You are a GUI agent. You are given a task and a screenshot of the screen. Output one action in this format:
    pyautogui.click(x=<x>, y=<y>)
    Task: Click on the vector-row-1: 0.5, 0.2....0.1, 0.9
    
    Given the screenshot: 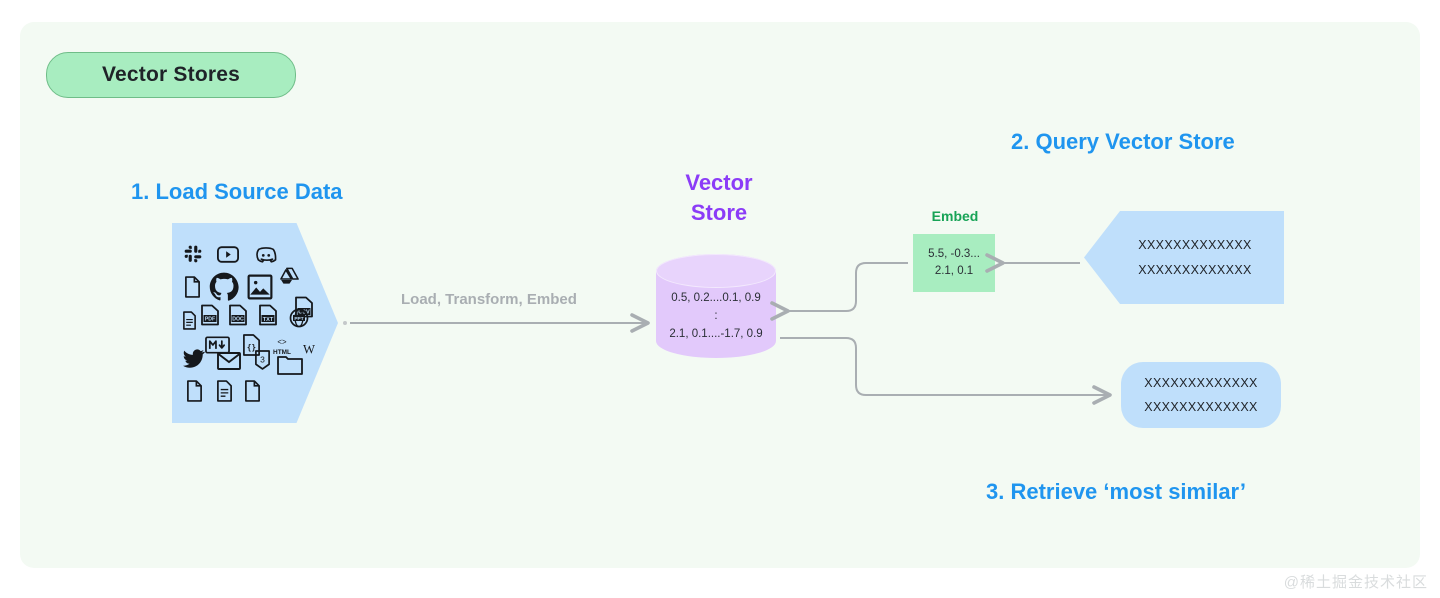 What is the action you would take?
    pyautogui.click(x=716, y=298)
    